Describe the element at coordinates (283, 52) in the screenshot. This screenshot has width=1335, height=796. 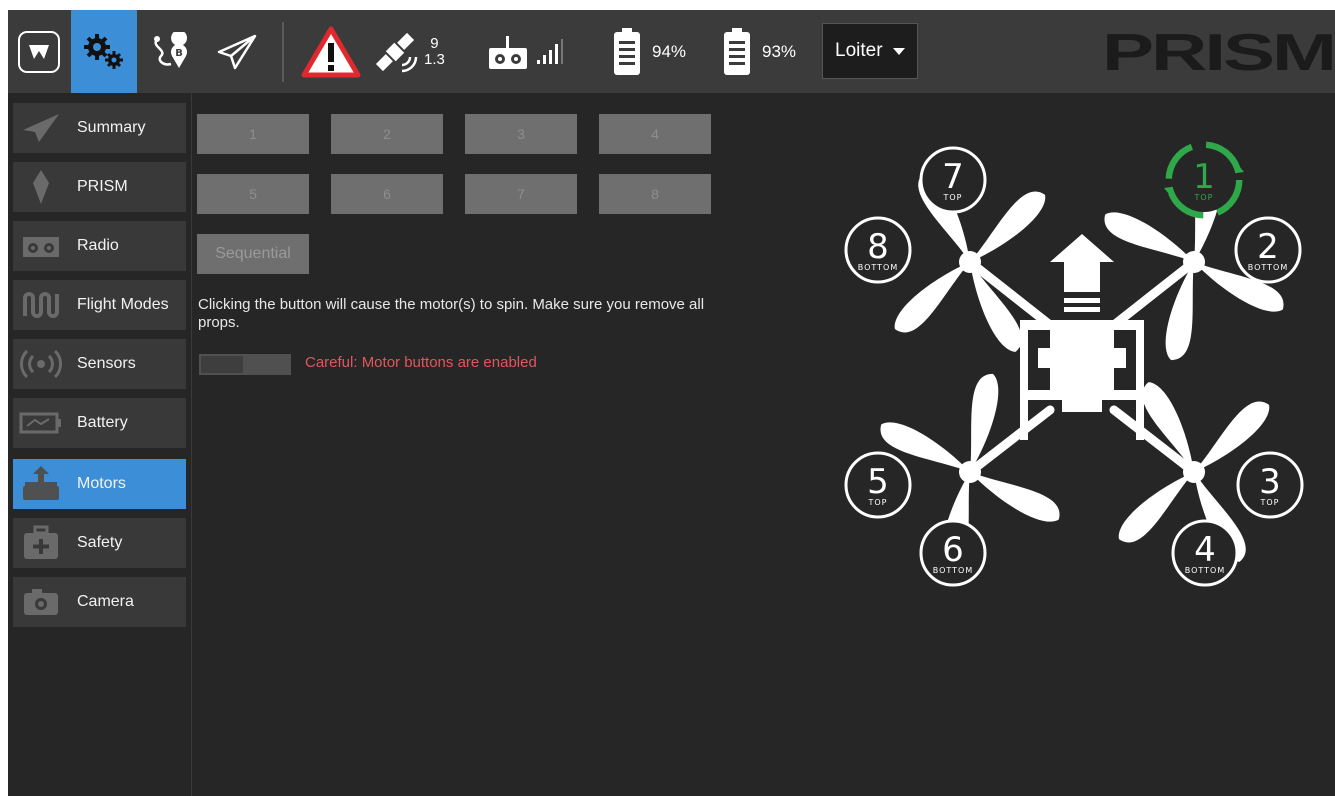
I see `toolbar-divider` at that location.